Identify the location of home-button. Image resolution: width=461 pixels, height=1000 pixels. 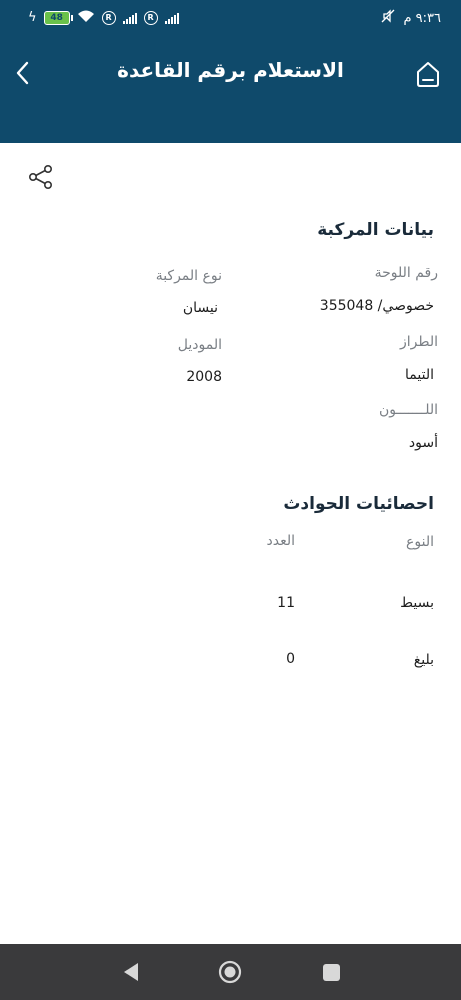
(428, 74).